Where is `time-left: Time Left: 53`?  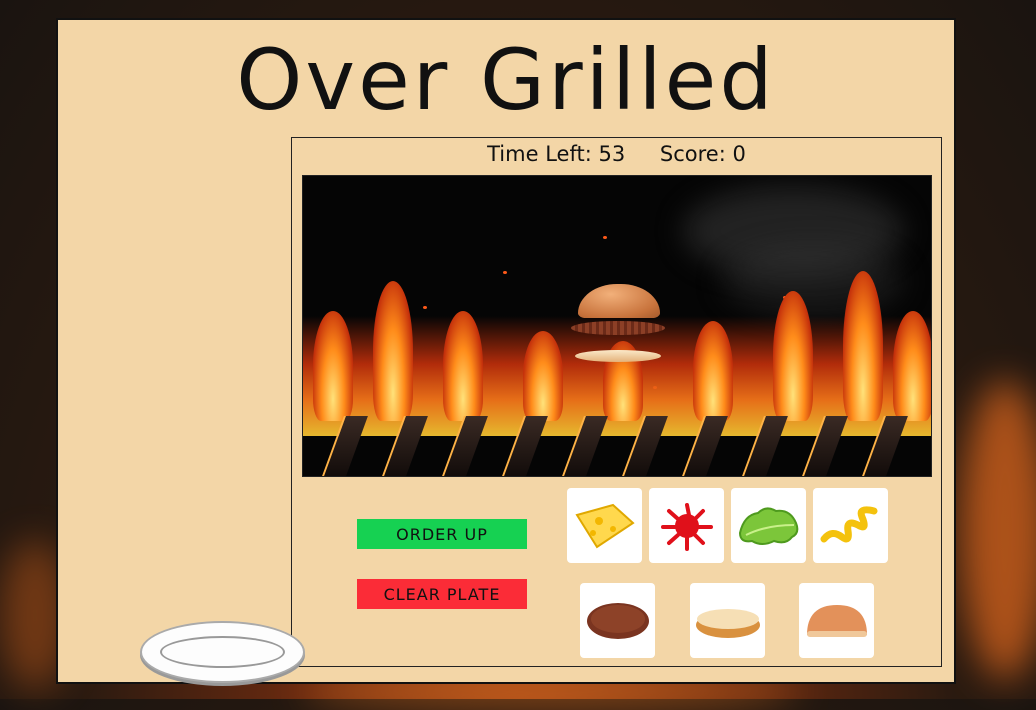 time-left: Time Left: 53 is located at coordinates (556, 154).